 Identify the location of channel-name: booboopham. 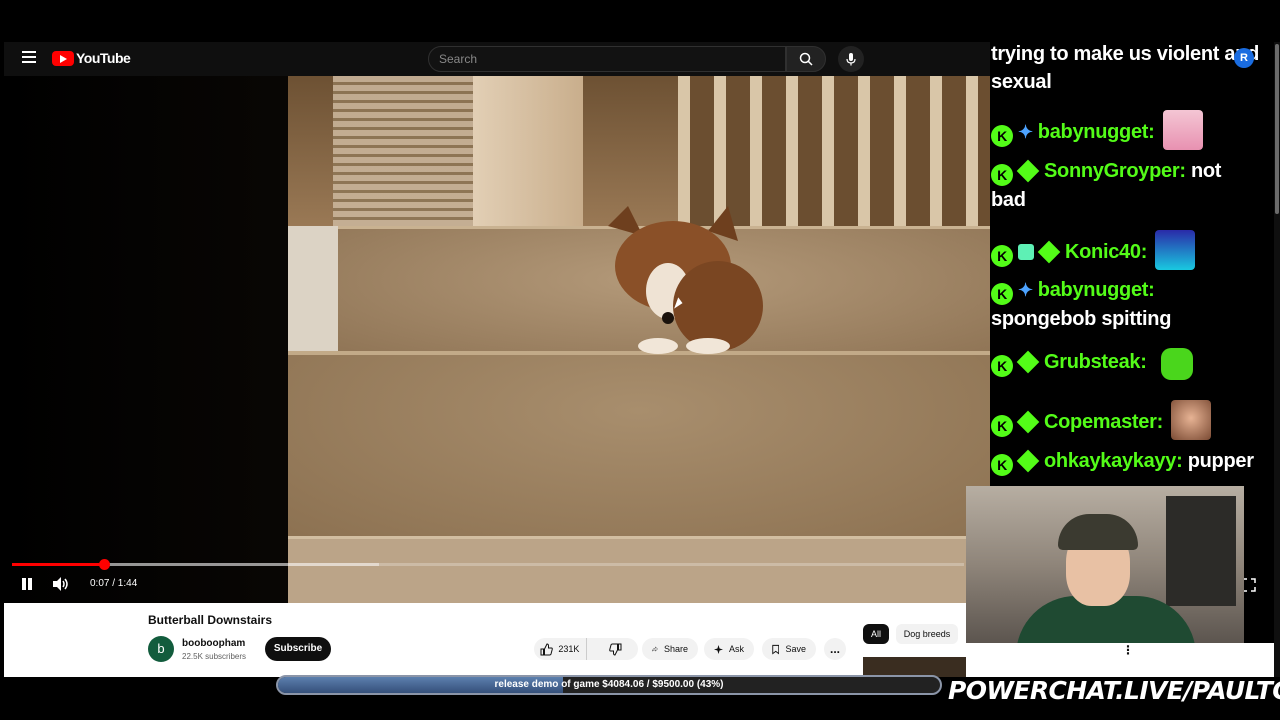
(213, 643).